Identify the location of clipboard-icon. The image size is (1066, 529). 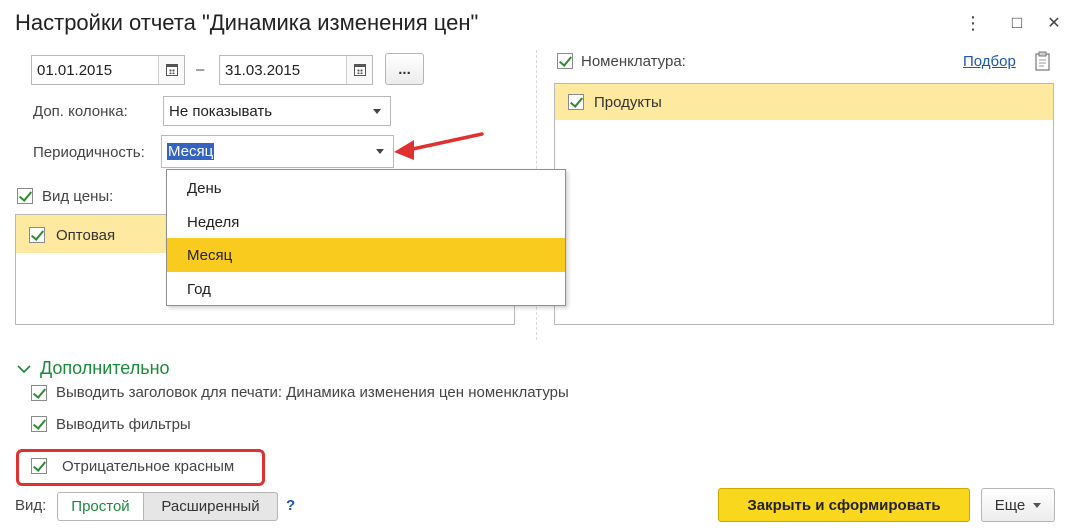
(1043, 62).